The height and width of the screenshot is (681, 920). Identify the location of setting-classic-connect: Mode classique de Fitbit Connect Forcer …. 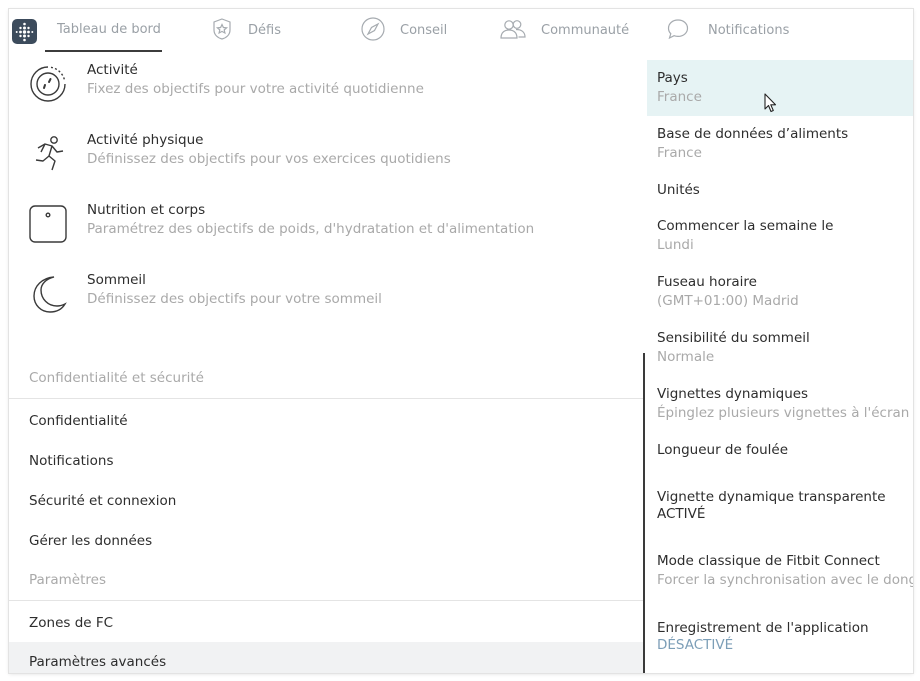
(780, 570).